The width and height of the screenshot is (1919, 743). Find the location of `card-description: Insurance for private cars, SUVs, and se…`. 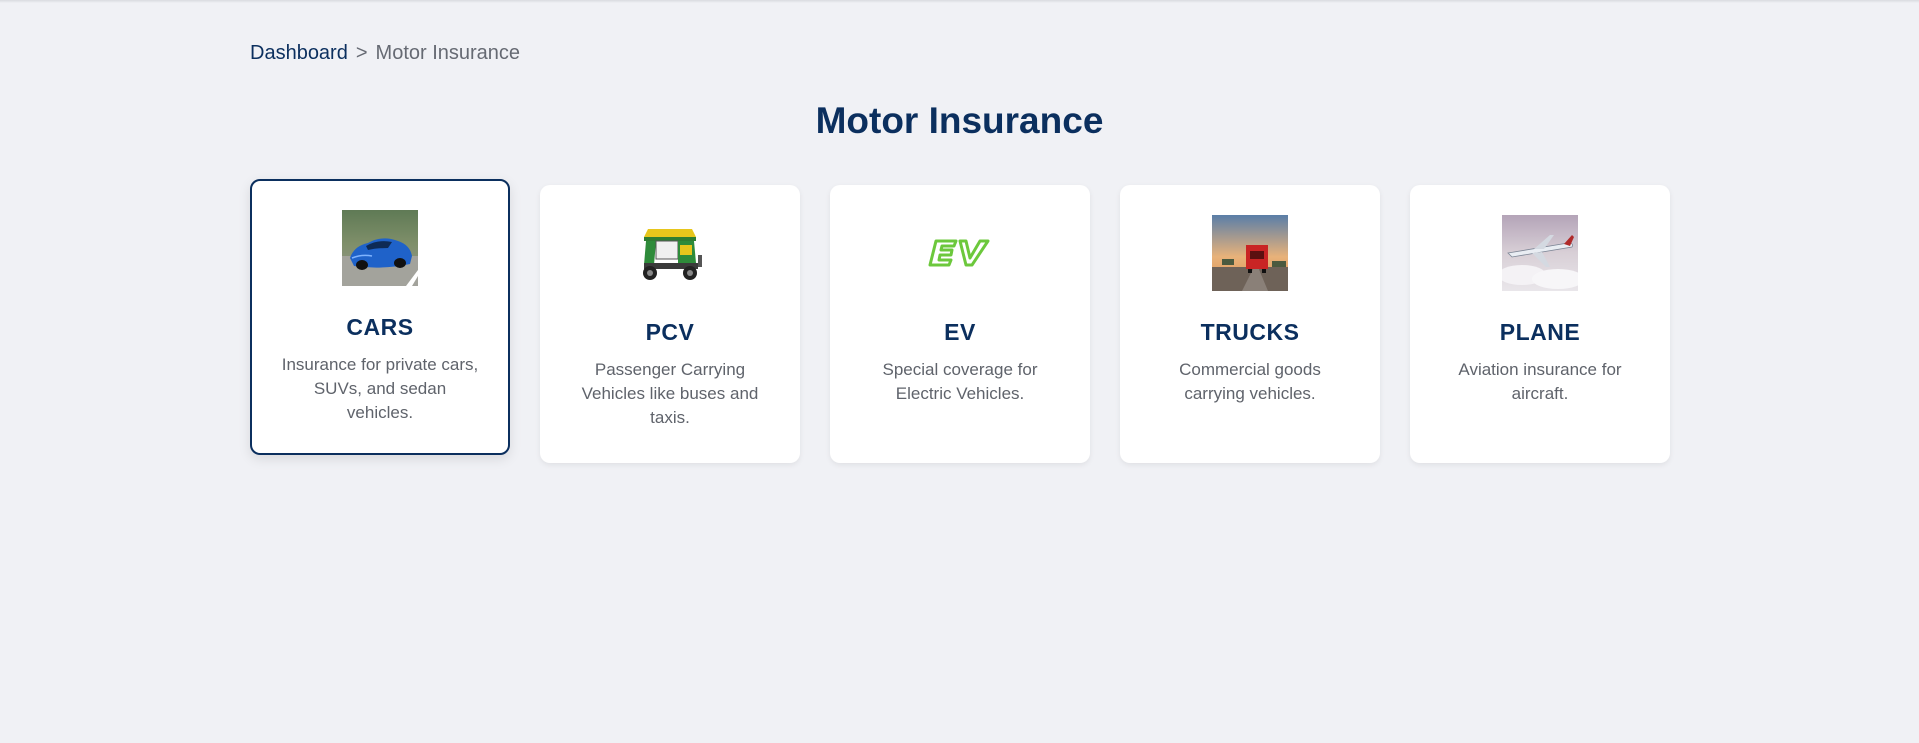

card-description: Insurance for private cars, SUVs, and se… is located at coordinates (380, 388).